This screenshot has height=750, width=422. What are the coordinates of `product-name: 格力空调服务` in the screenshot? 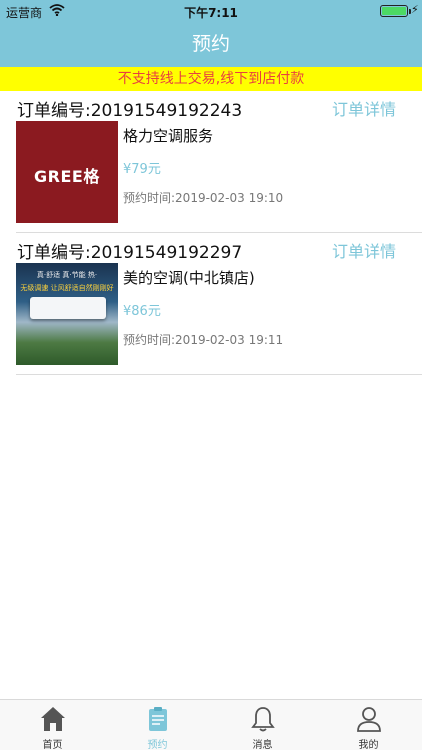 It's located at (168, 136).